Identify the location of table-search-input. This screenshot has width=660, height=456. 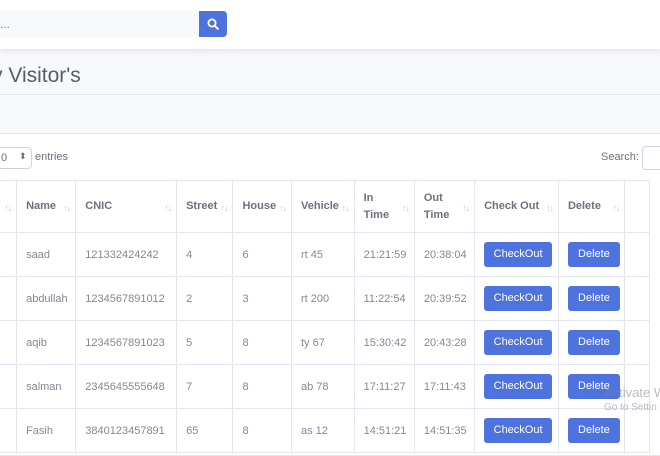
(651, 158).